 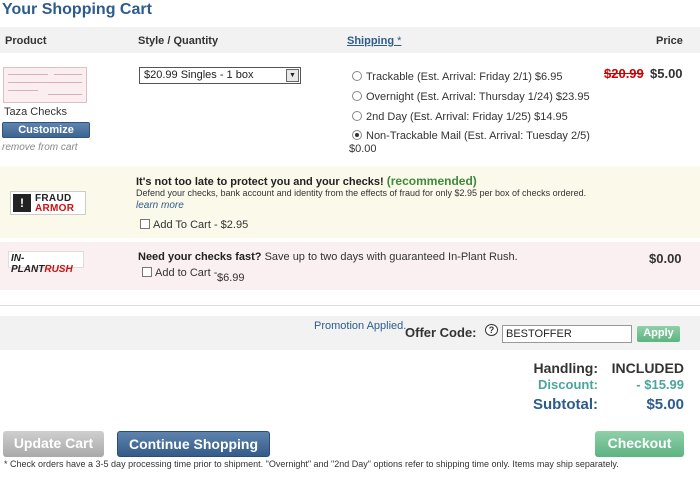 I want to click on offer-code-input, so click(x=567, y=334).